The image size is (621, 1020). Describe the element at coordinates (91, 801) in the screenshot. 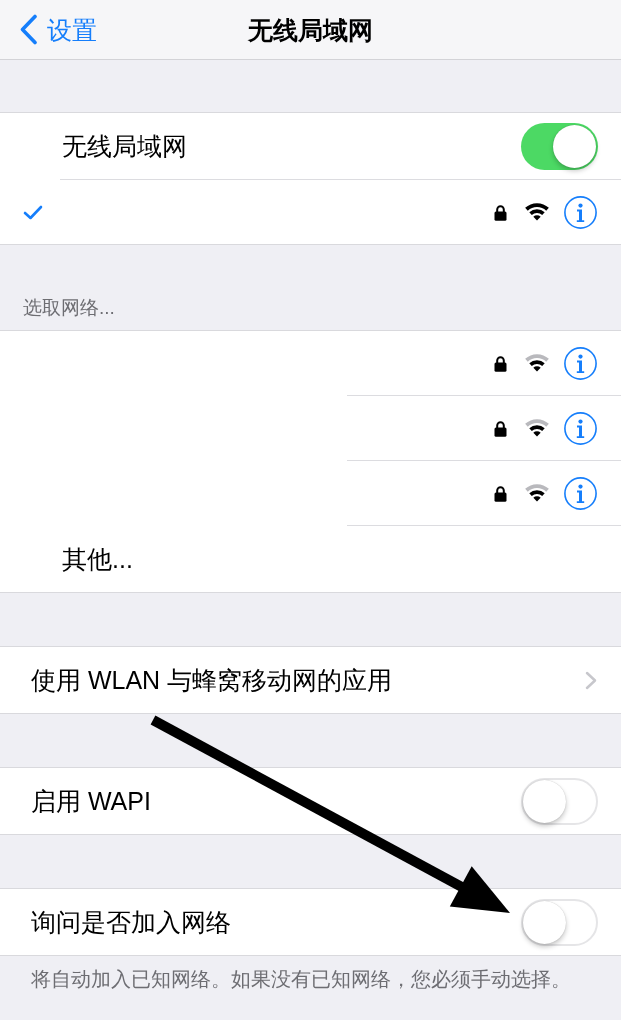

I see `setting-label: 启用 WAPI` at that location.